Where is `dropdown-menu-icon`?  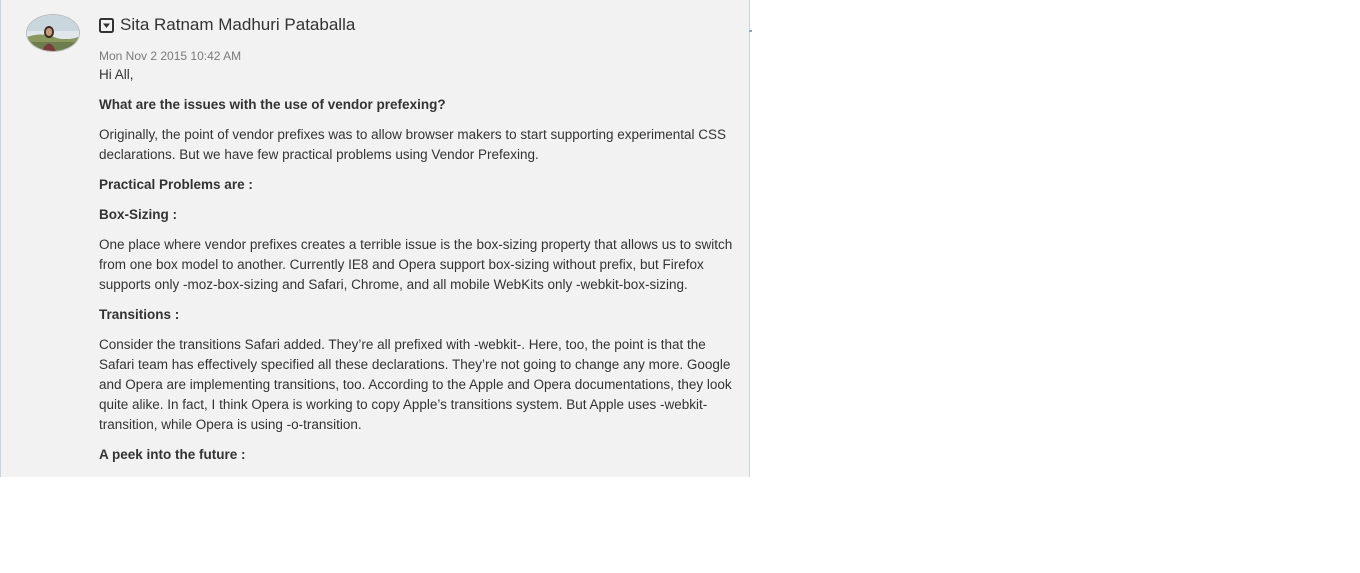
dropdown-menu-icon is located at coordinates (106, 25).